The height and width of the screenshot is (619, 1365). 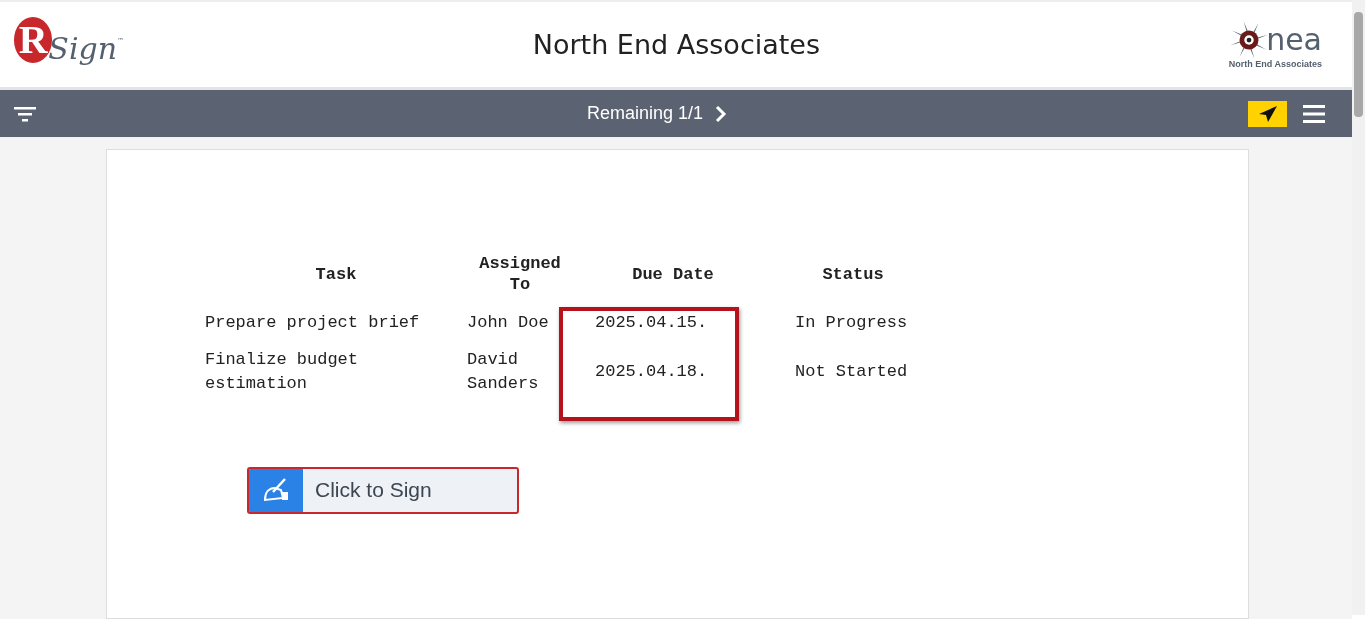 What do you see at coordinates (503, 372) in the screenshot?
I see `table-cell-text: David Sanders` at bounding box center [503, 372].